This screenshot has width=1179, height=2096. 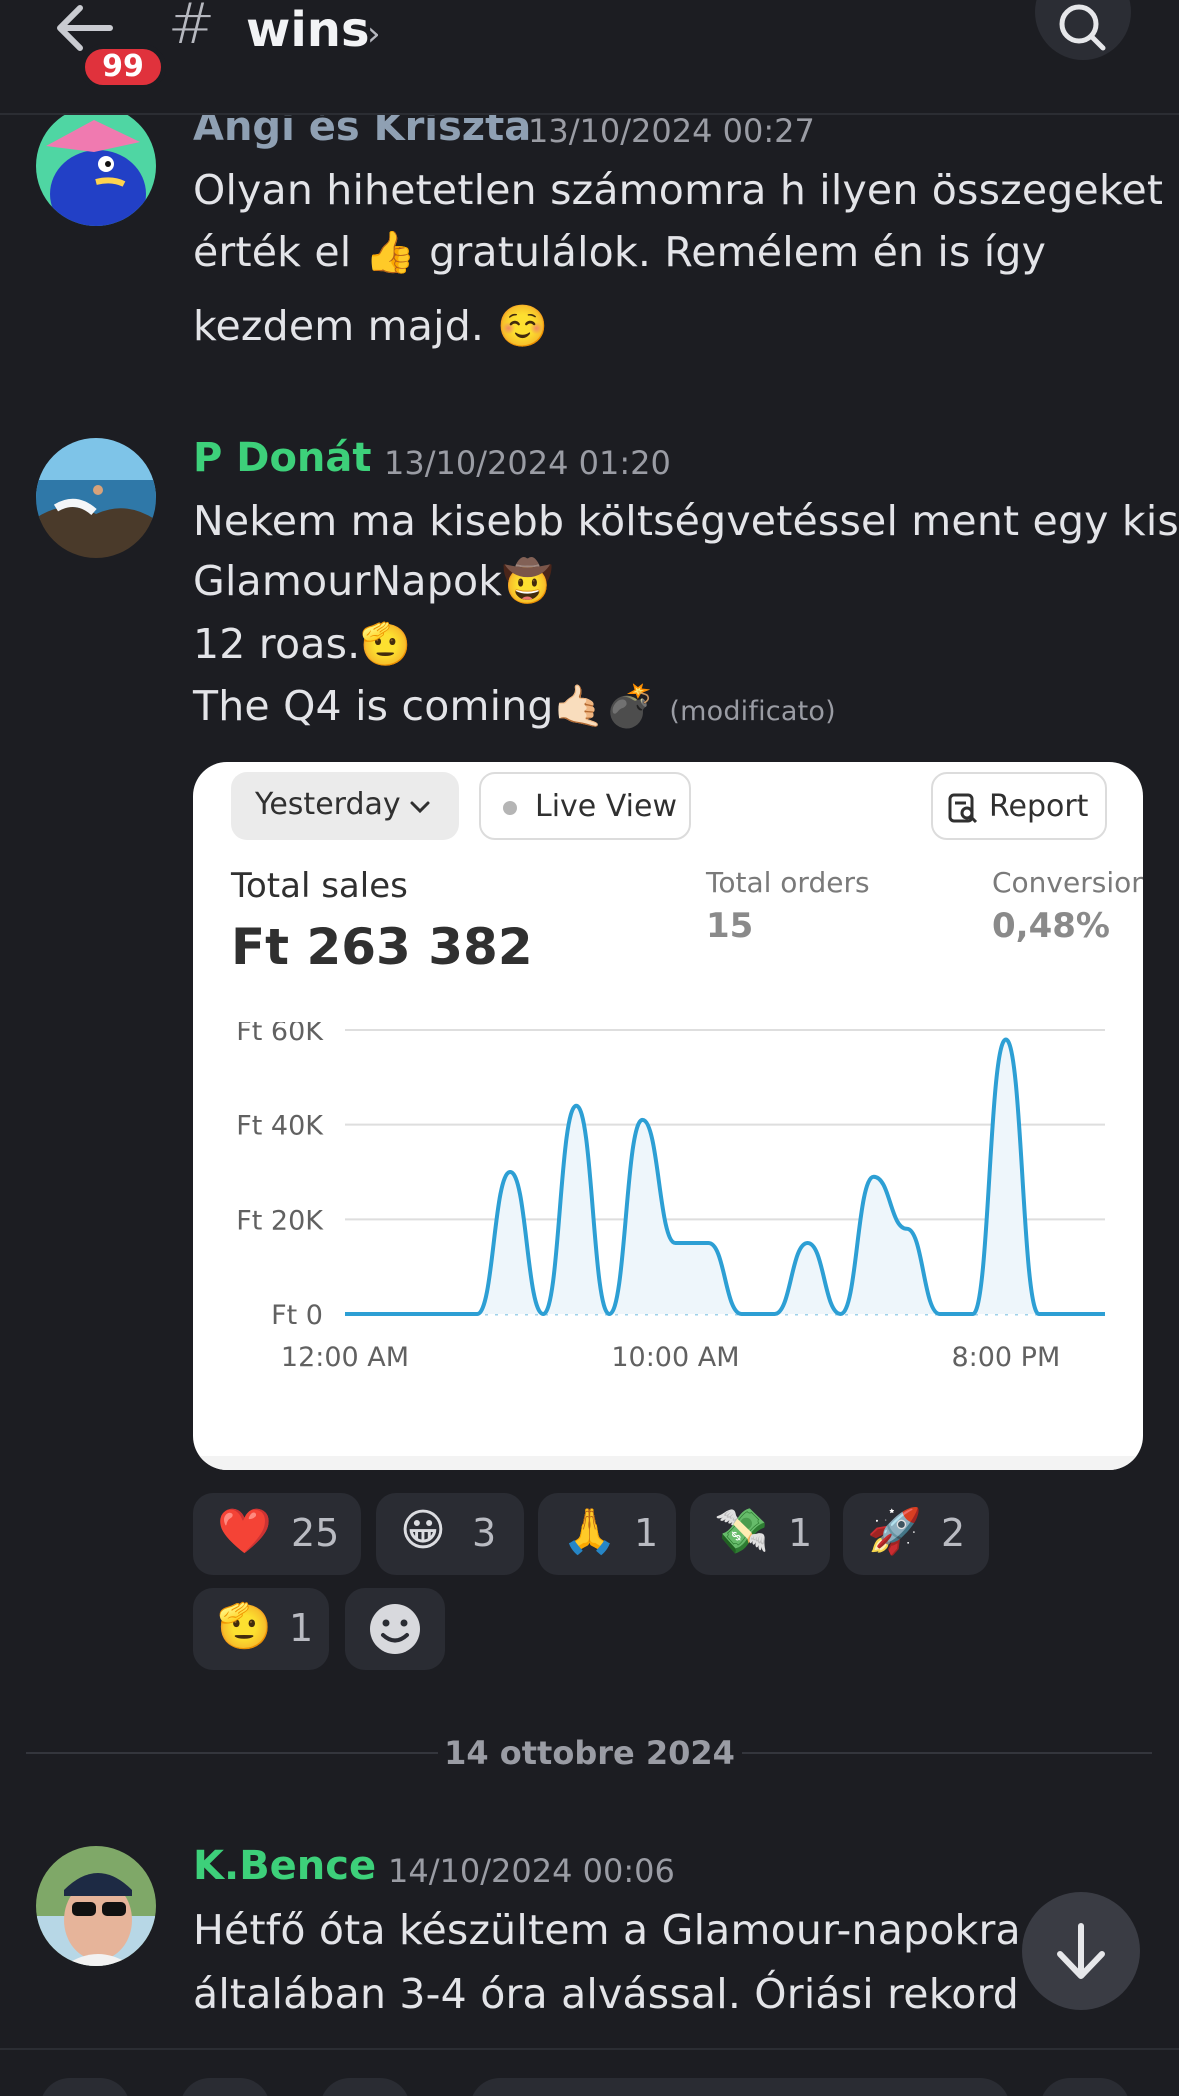 What do you see at coordinates (730, 926) in the screenshot?
I see `total-orders-value: 15` at bounding box center [730, 926].